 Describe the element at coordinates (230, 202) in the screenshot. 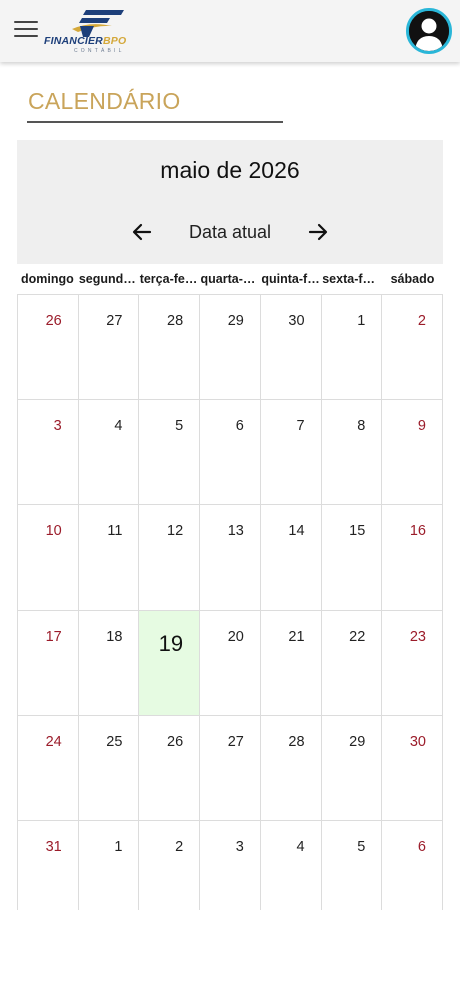

I see `calendar-toolbar: maio de 2026 Data atual` at that location.